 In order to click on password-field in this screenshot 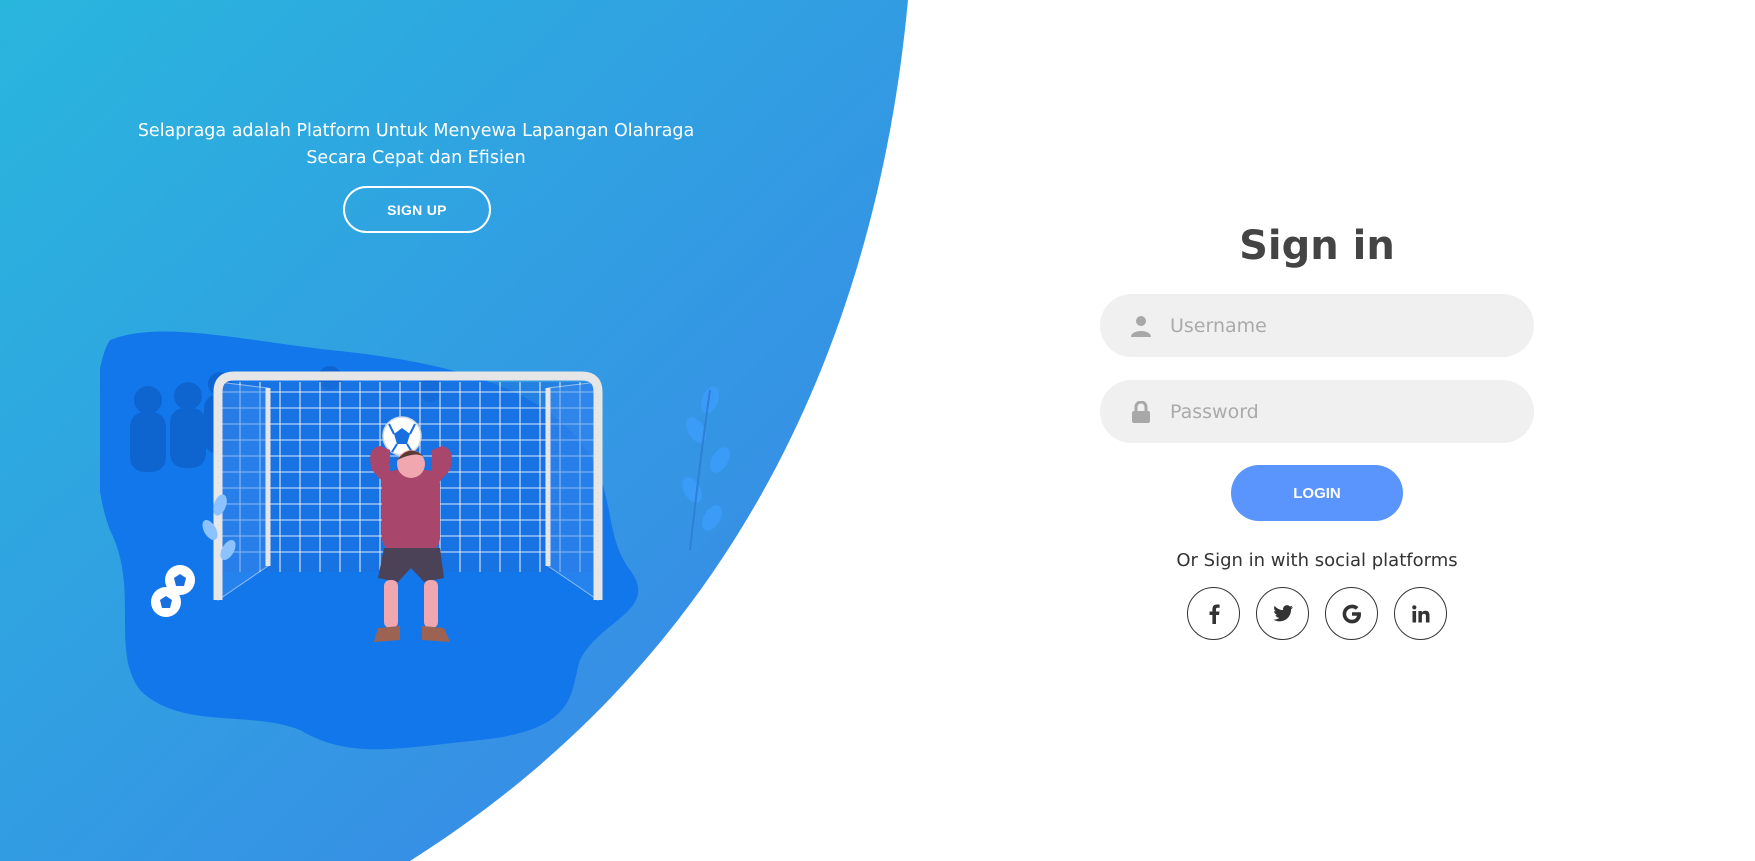, I will do `click(1317, 411)`.